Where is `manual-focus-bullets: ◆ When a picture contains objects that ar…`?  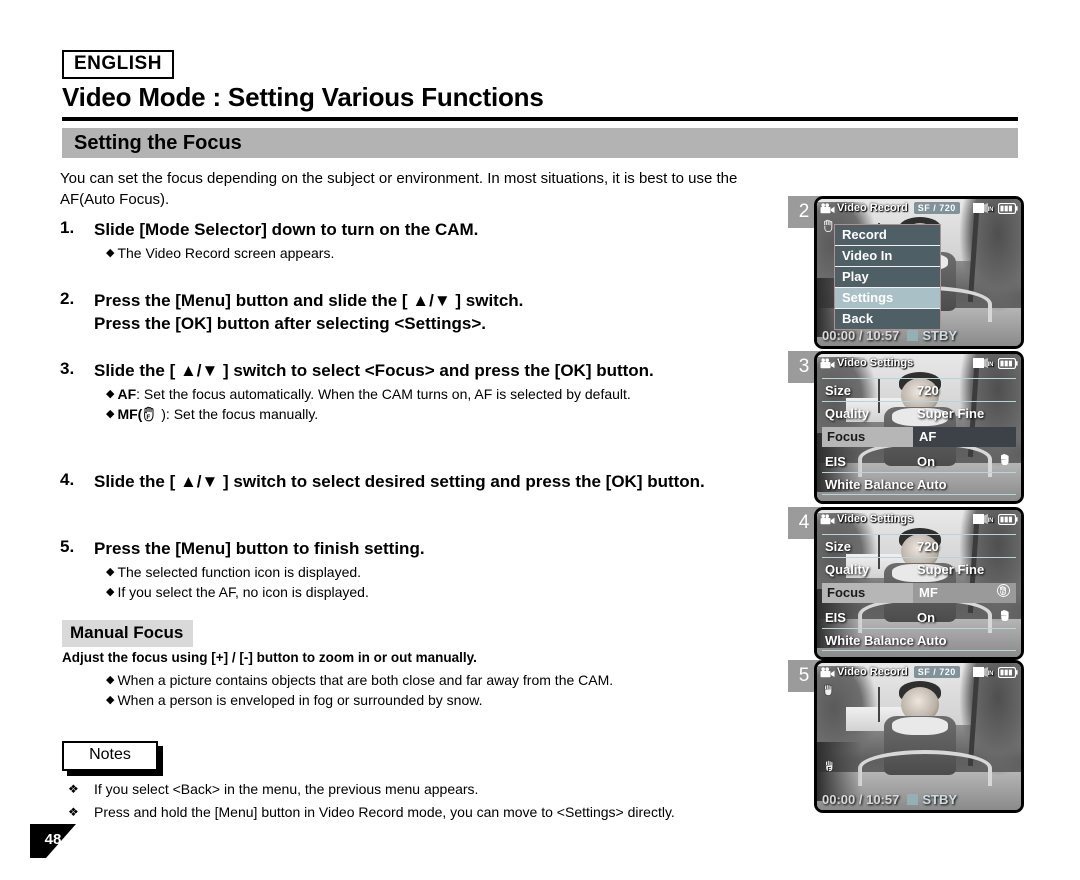 manual-focus-bullets: ◆ When a picture contains objects that ar… is located at coordinates (359, 690).